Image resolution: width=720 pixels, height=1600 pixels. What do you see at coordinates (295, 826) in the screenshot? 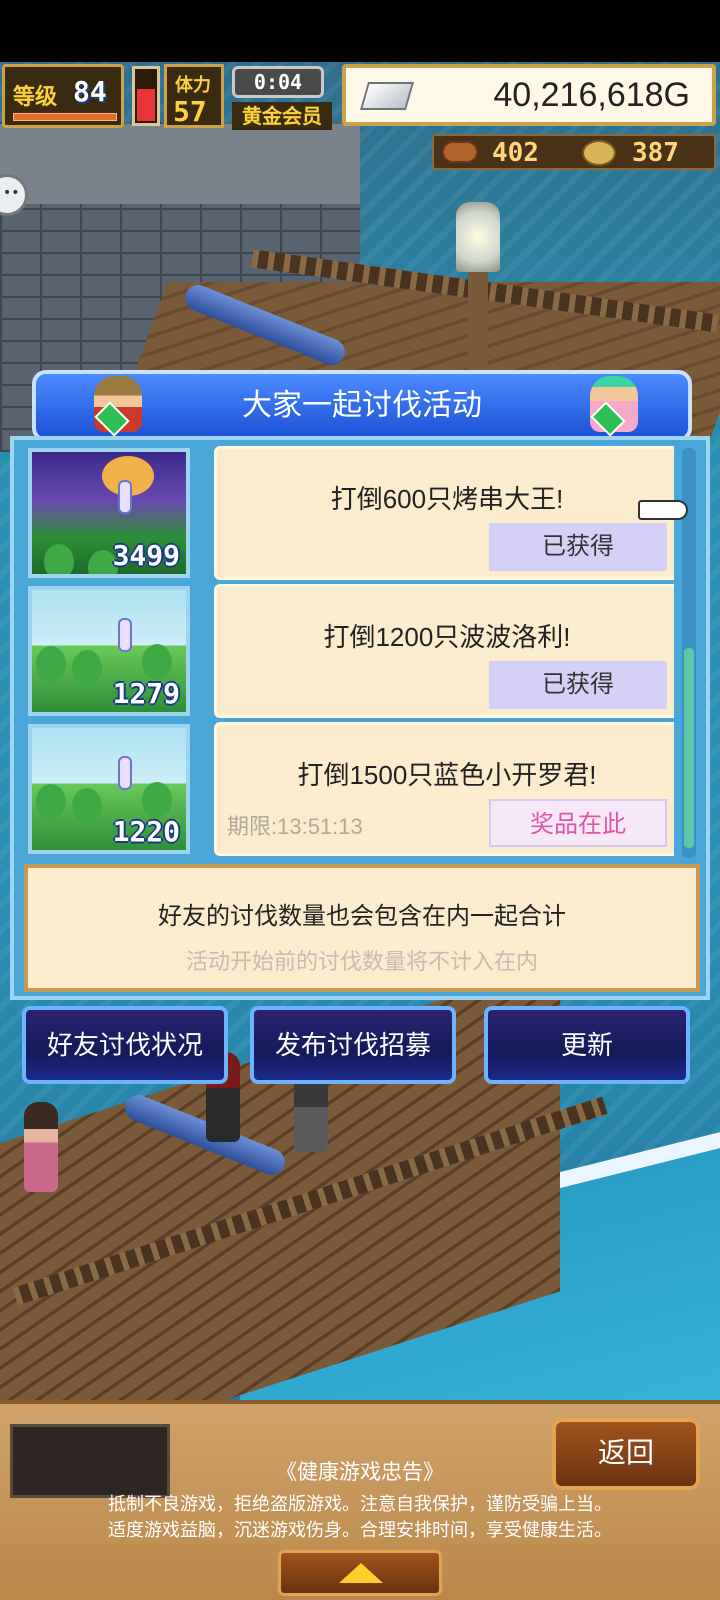
I see `mission-deadline: 期限:13:51:13` at bounding box center [295, 826].